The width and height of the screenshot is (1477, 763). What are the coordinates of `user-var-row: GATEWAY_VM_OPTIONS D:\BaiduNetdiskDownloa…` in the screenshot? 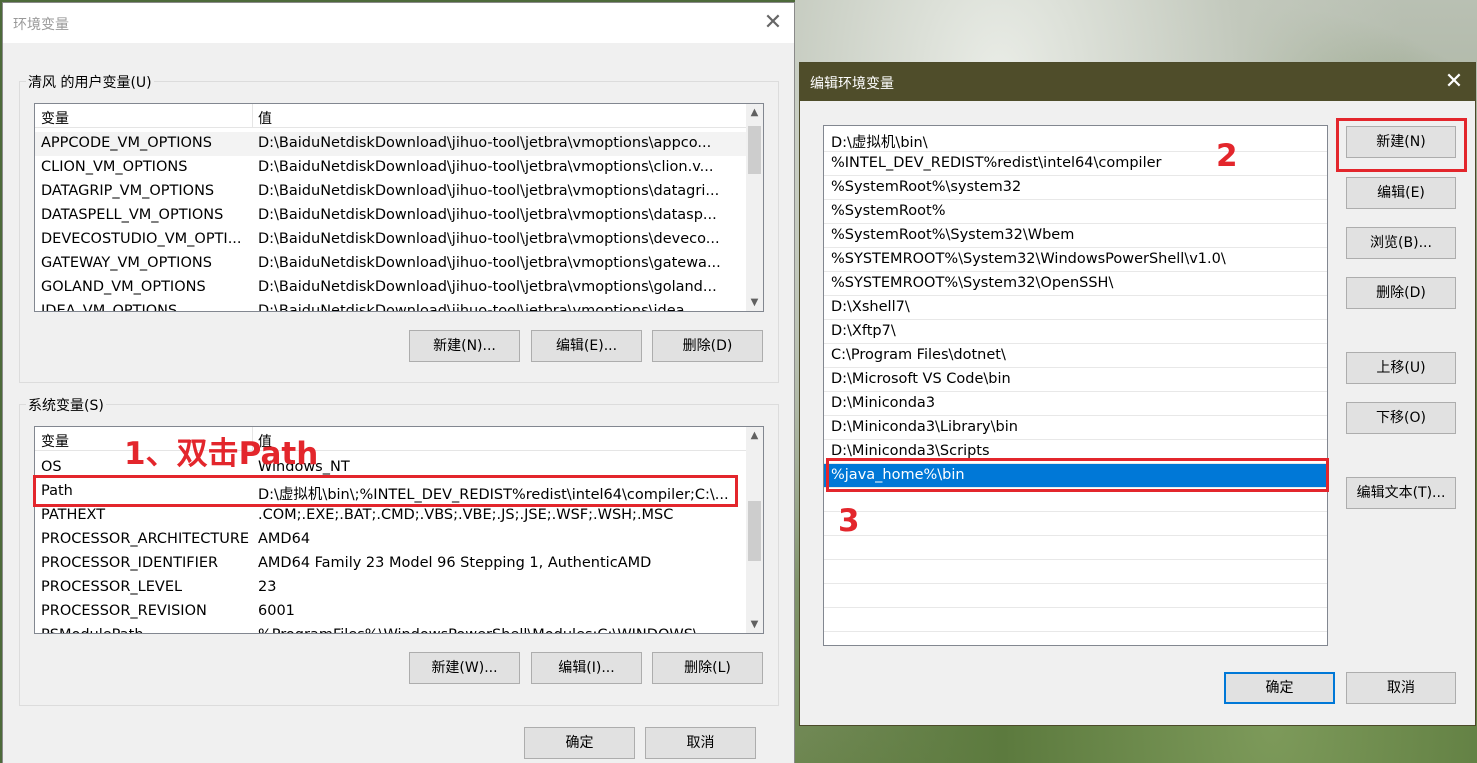 It's located at (390, 264).